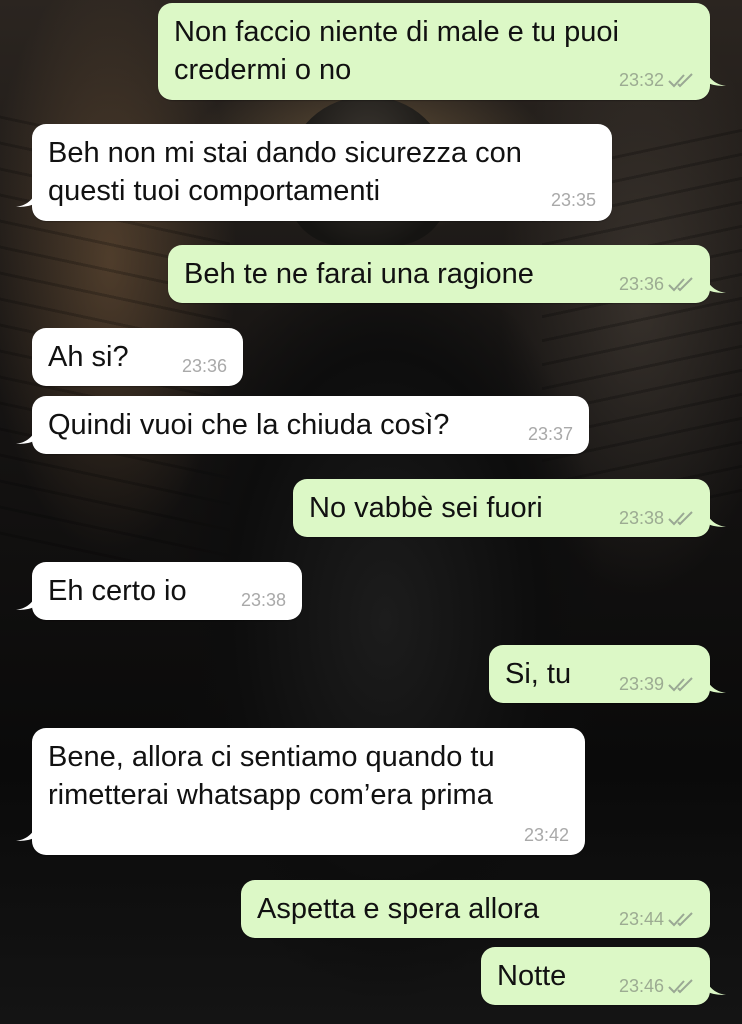 This screenshot has width=742, height=1024. I want to click on message-time: 23:46, so click(641, 986).